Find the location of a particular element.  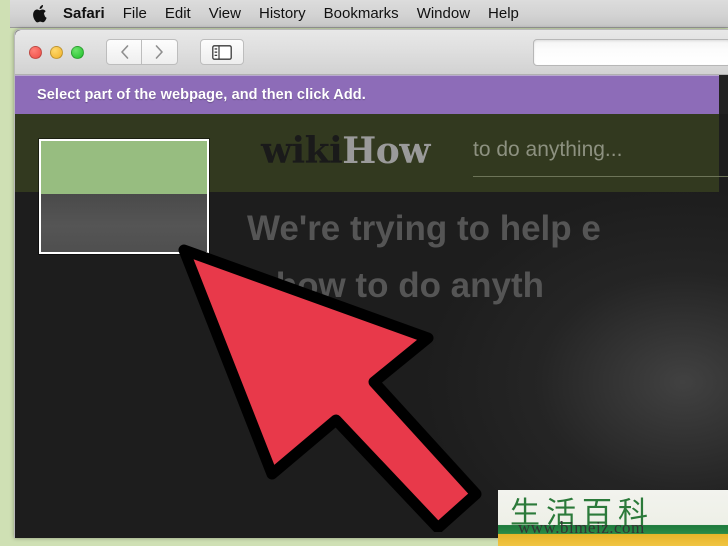

logo-text-how: How is located at coordinates (386, 151).